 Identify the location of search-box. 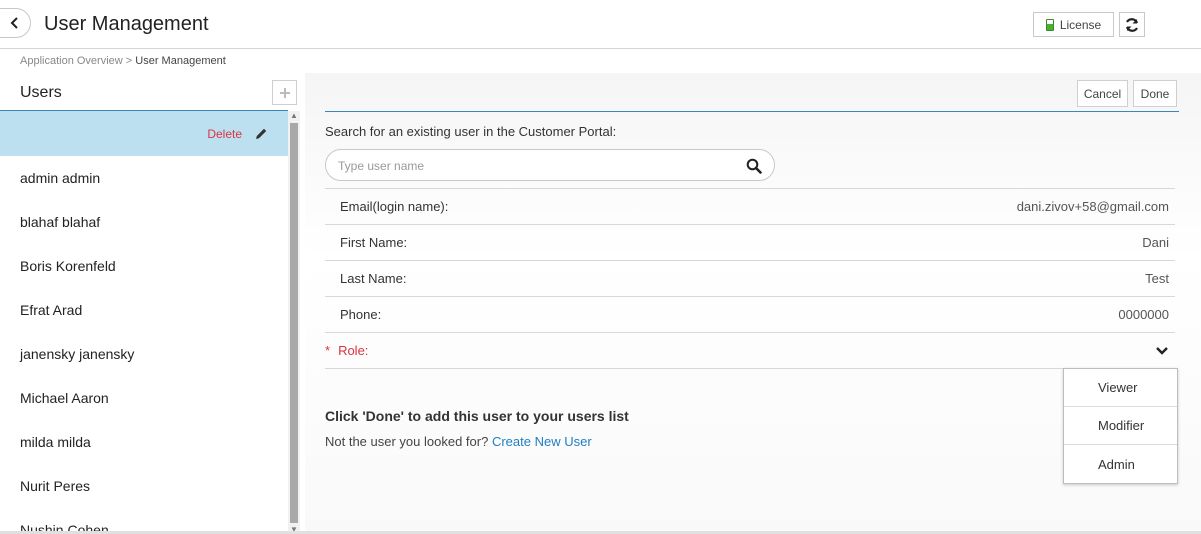
(550, 165).